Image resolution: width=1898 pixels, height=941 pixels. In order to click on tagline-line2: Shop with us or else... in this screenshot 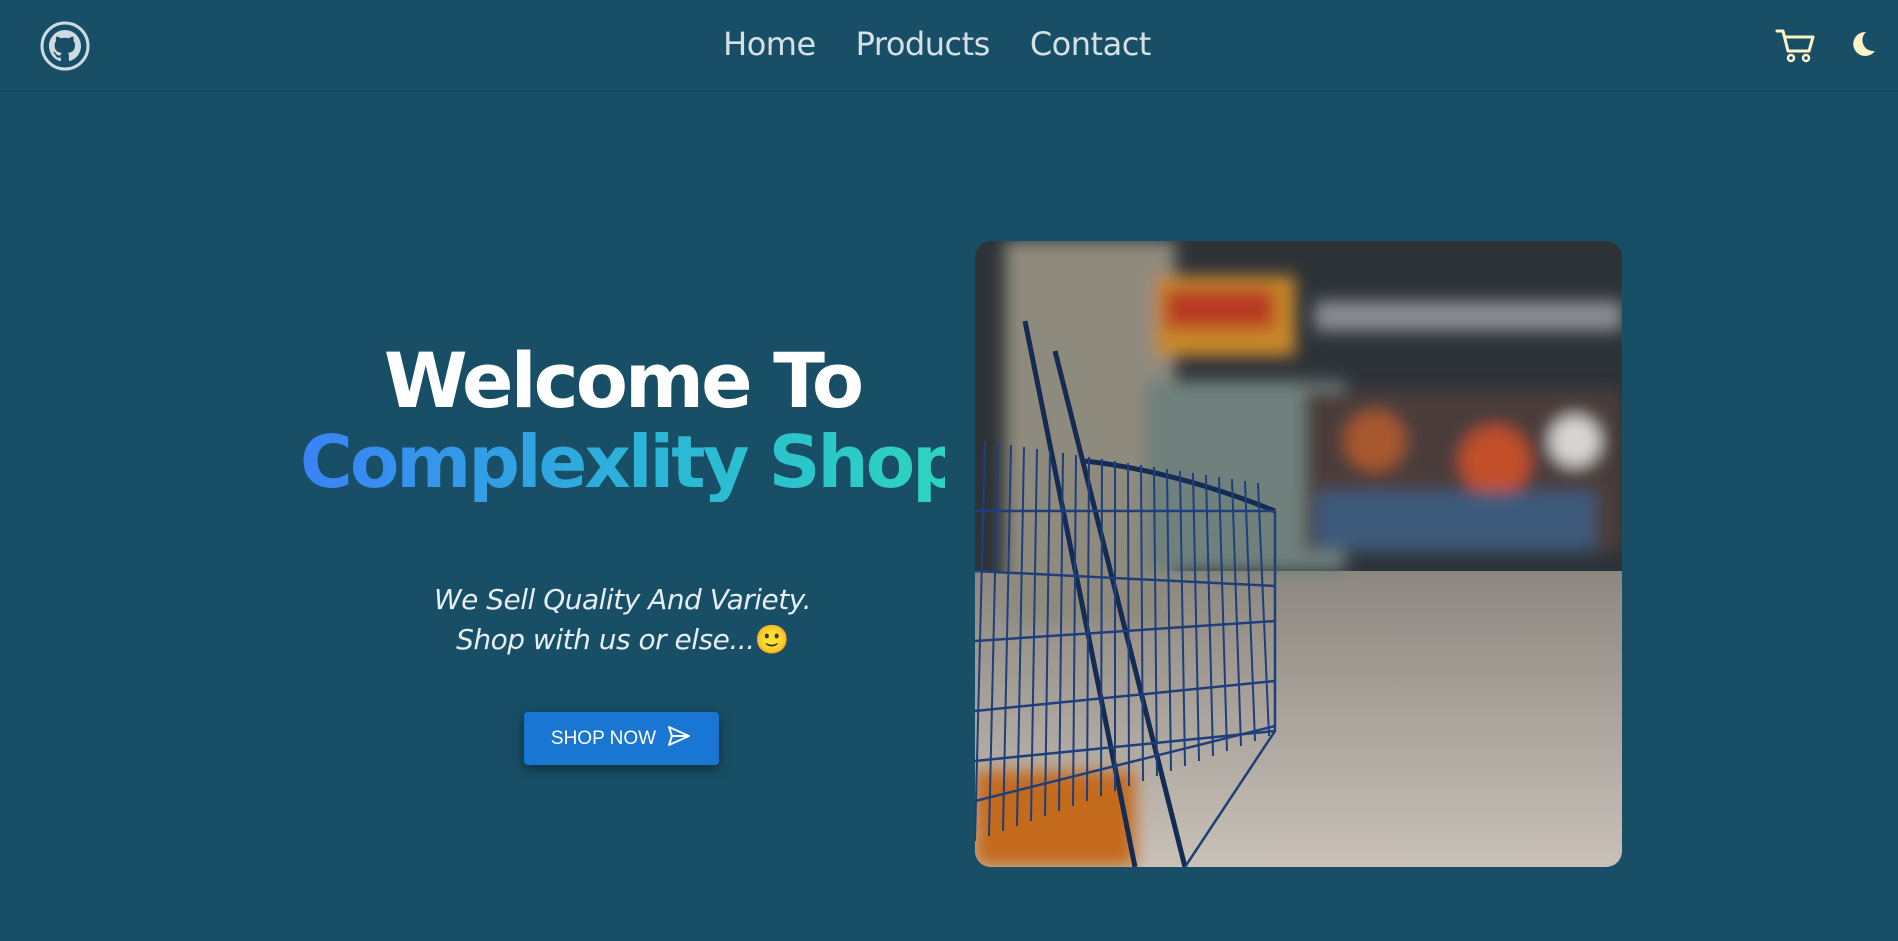, I will do `click(605, 639)`.